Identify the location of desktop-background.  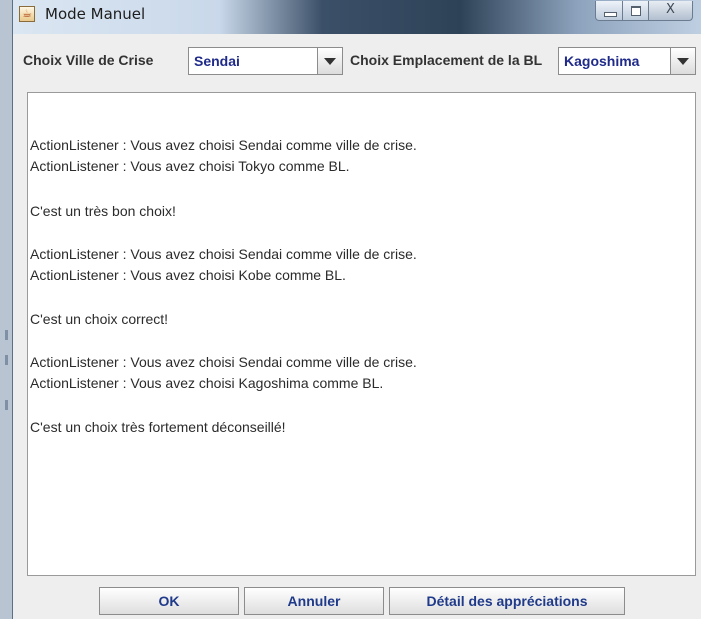
(6, 309).